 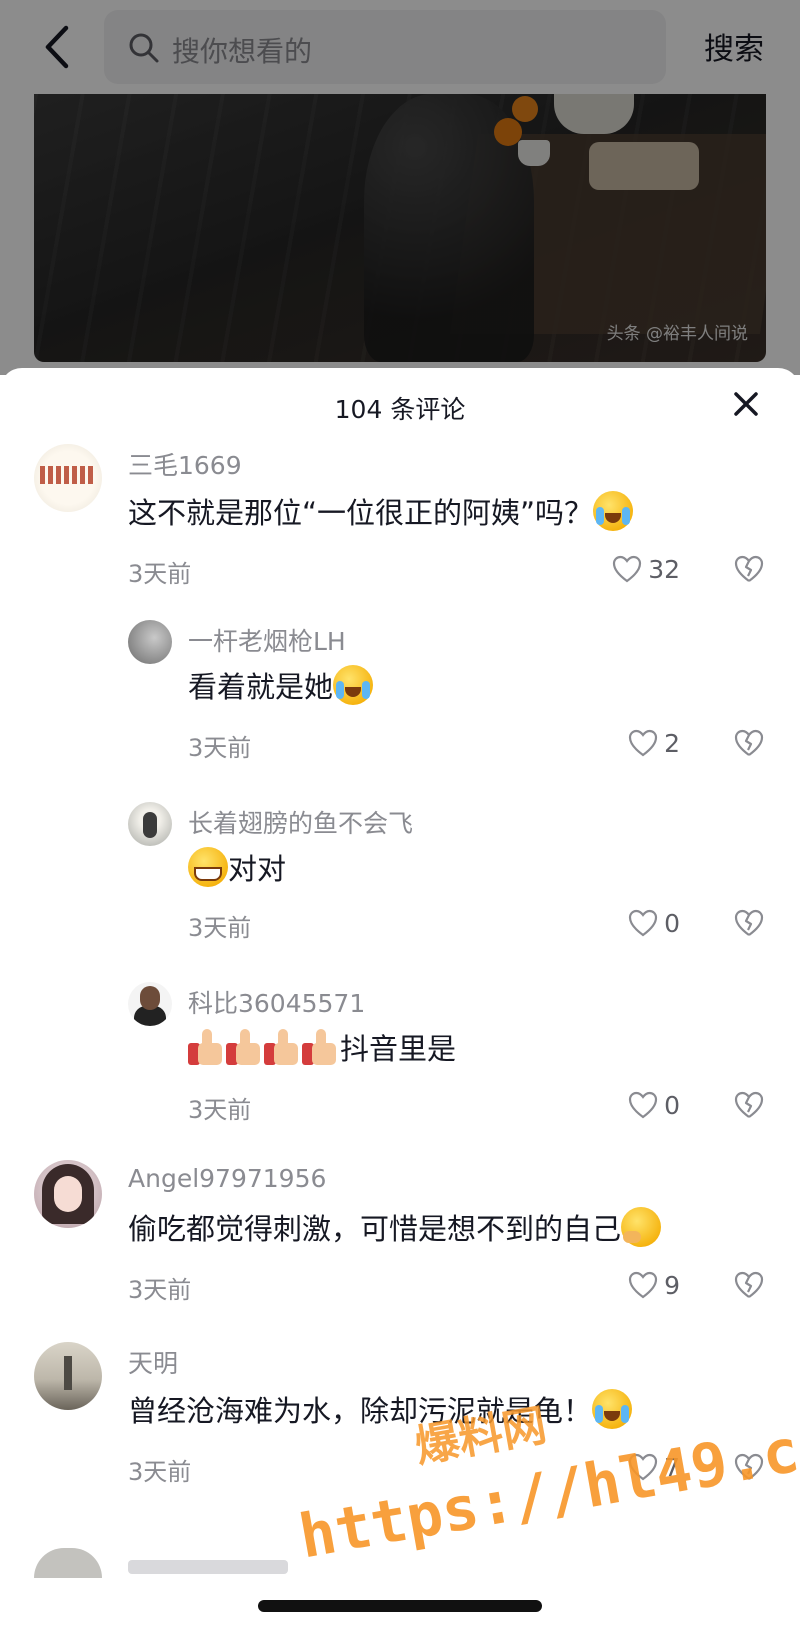 What do you see at coordinates (400, 703) in the screenshot?
I see `reply-item: 一杆老烟枪LH 看着就是她 3天前 2` at bounding box center [400, 703].